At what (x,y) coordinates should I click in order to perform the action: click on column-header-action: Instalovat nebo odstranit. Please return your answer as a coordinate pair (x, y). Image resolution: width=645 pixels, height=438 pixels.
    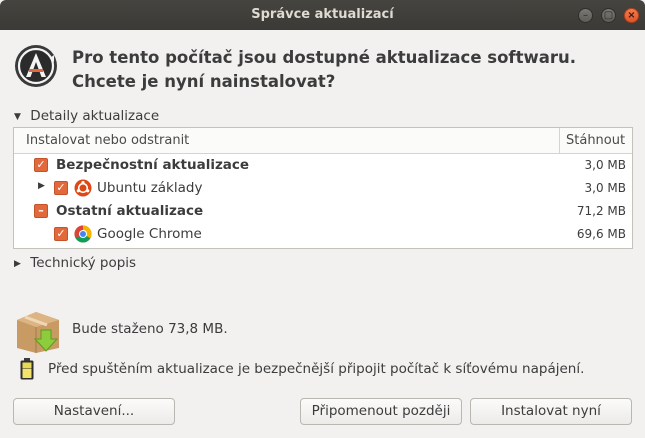
    Looking at the image, I should click on (107, 140).